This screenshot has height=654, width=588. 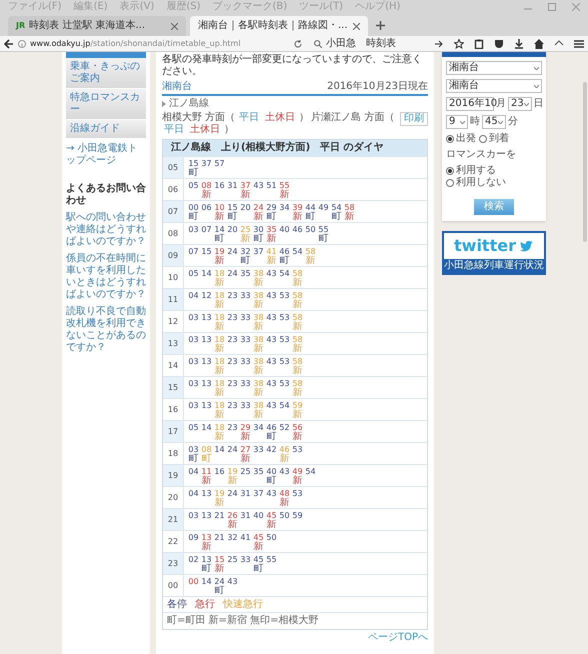 What do you see at coordinates (22, 44) in the screenshot?
I see `info-icon` at bounding box center [22, 44].